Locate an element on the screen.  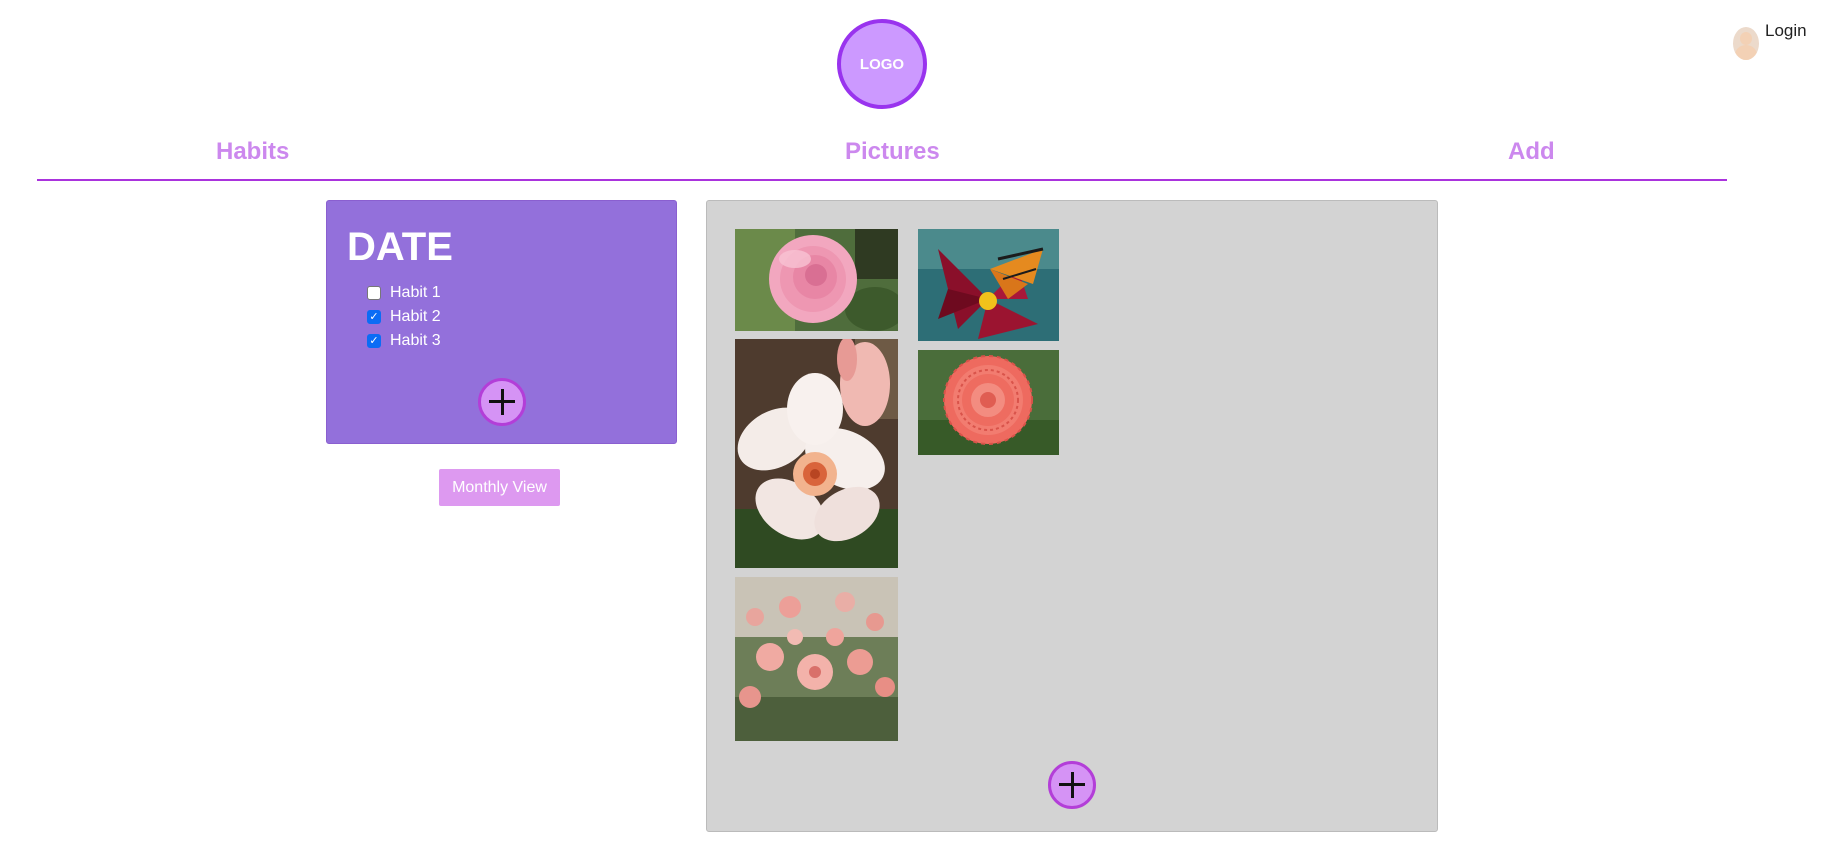
tab-add: Add is located at coordinates (1531, 152).